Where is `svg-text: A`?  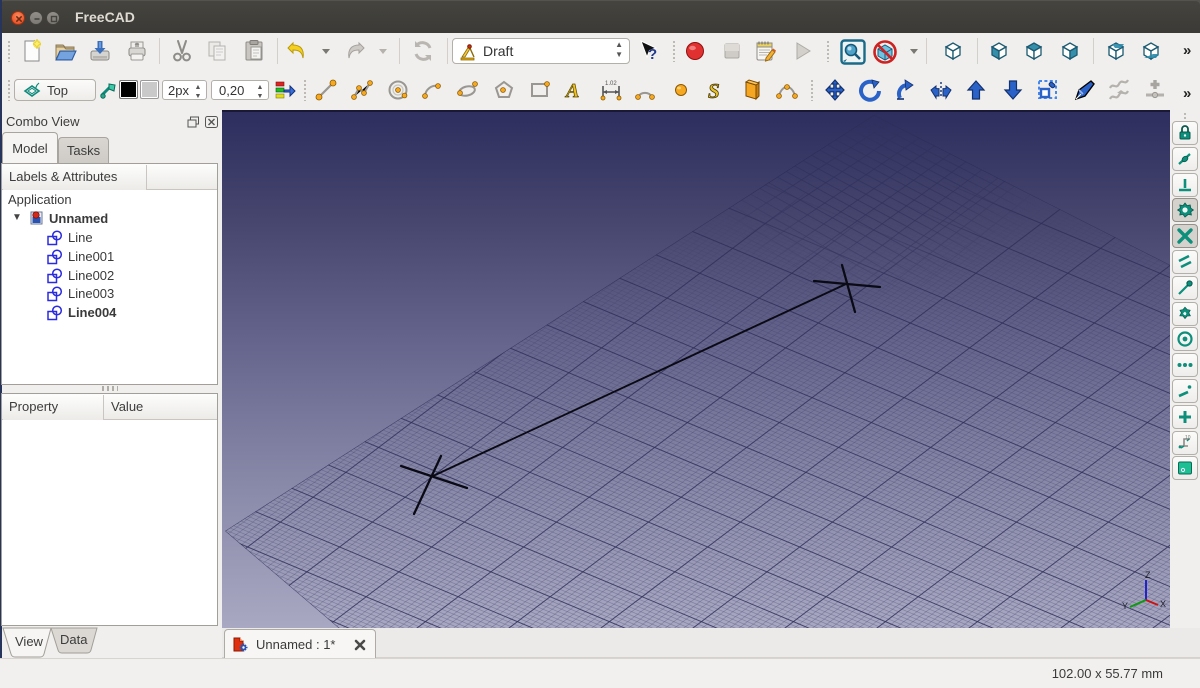
svg-text: A is located at coordinates (571, 91).